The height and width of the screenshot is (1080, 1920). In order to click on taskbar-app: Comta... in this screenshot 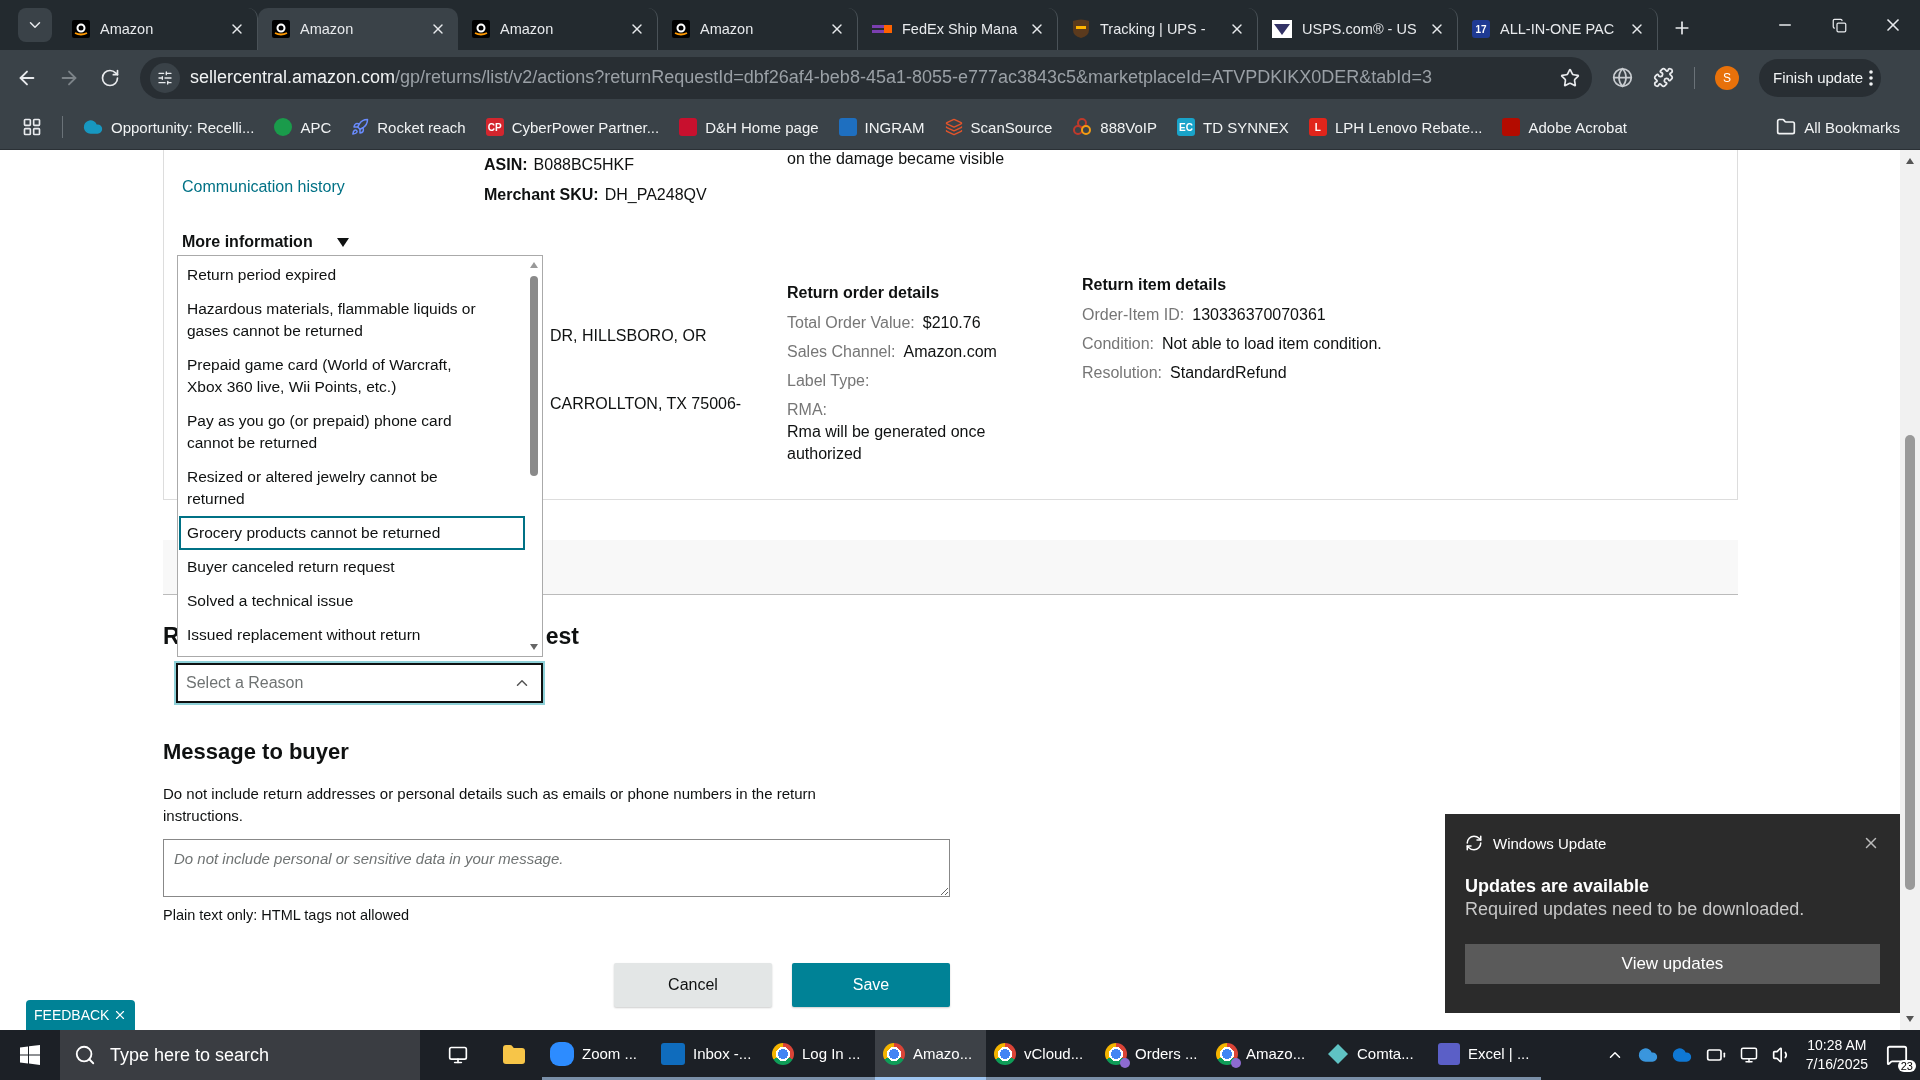, I will do `click(1374, 1055)`.